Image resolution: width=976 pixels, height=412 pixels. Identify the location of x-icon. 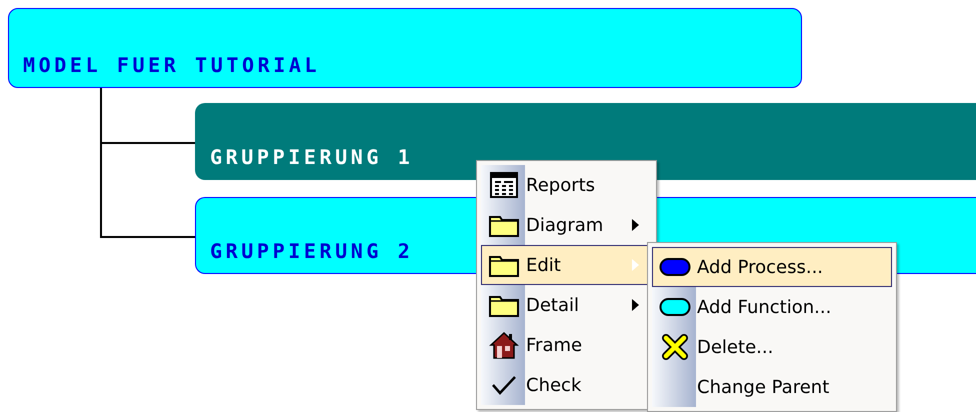
(675, 347).